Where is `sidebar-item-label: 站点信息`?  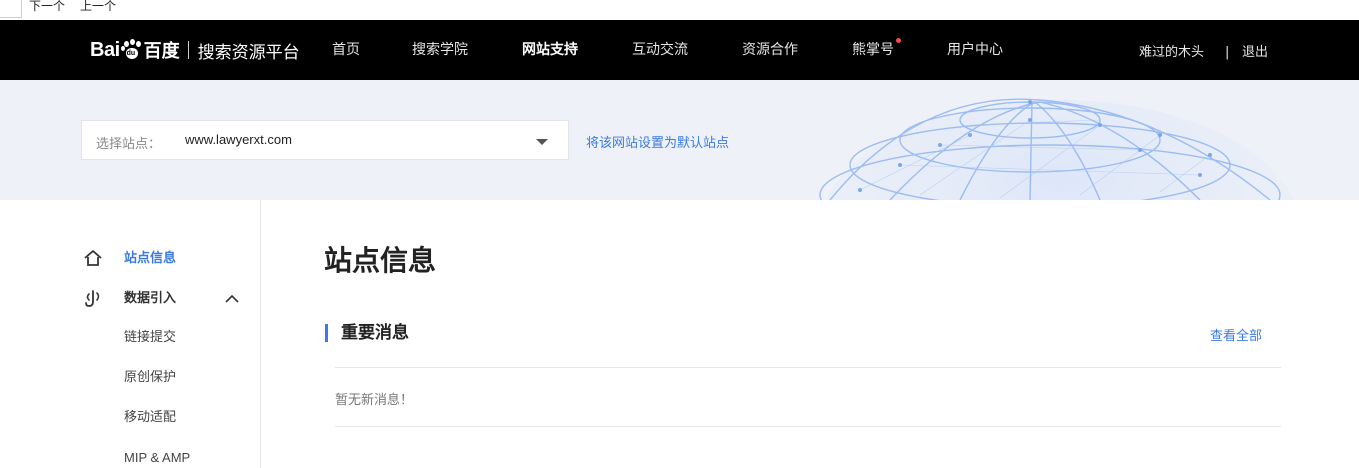
sidebar-item-label: 站点信息 is located at coordinates (150, 258).